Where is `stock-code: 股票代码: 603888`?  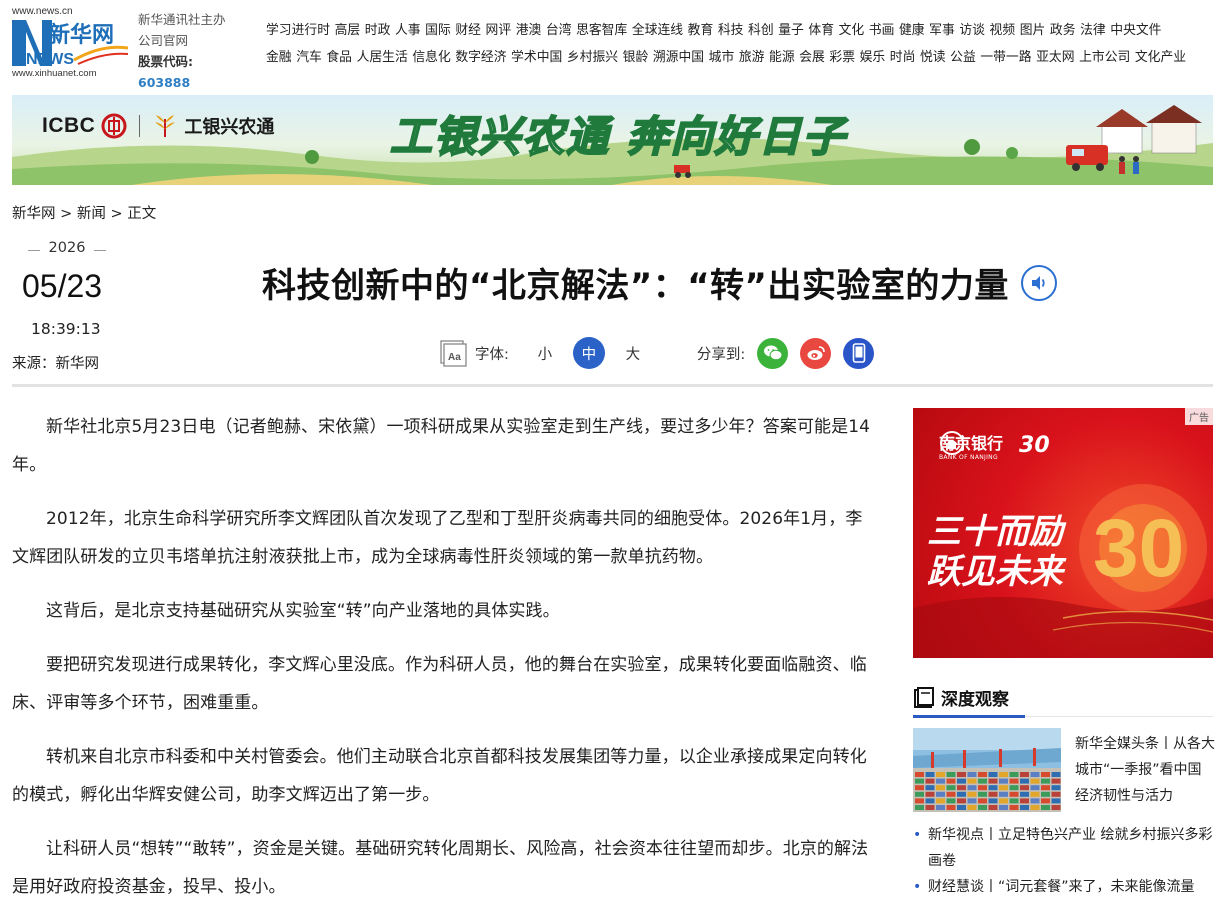 stock-code: 股票代码: 603888 is located at coordinates (193, 72).